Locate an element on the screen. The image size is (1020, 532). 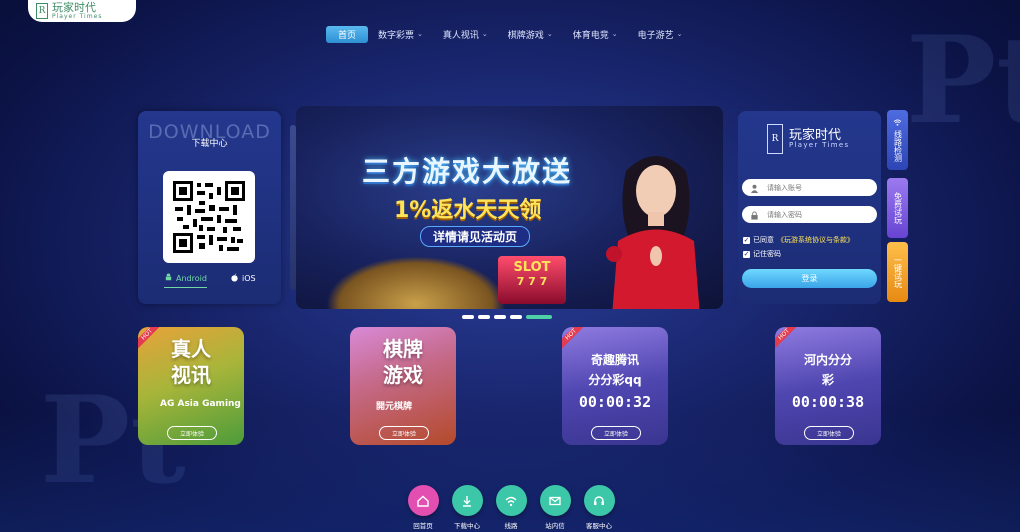
nav-live-label: 真人视讯 is located at coordinates (460, 35).